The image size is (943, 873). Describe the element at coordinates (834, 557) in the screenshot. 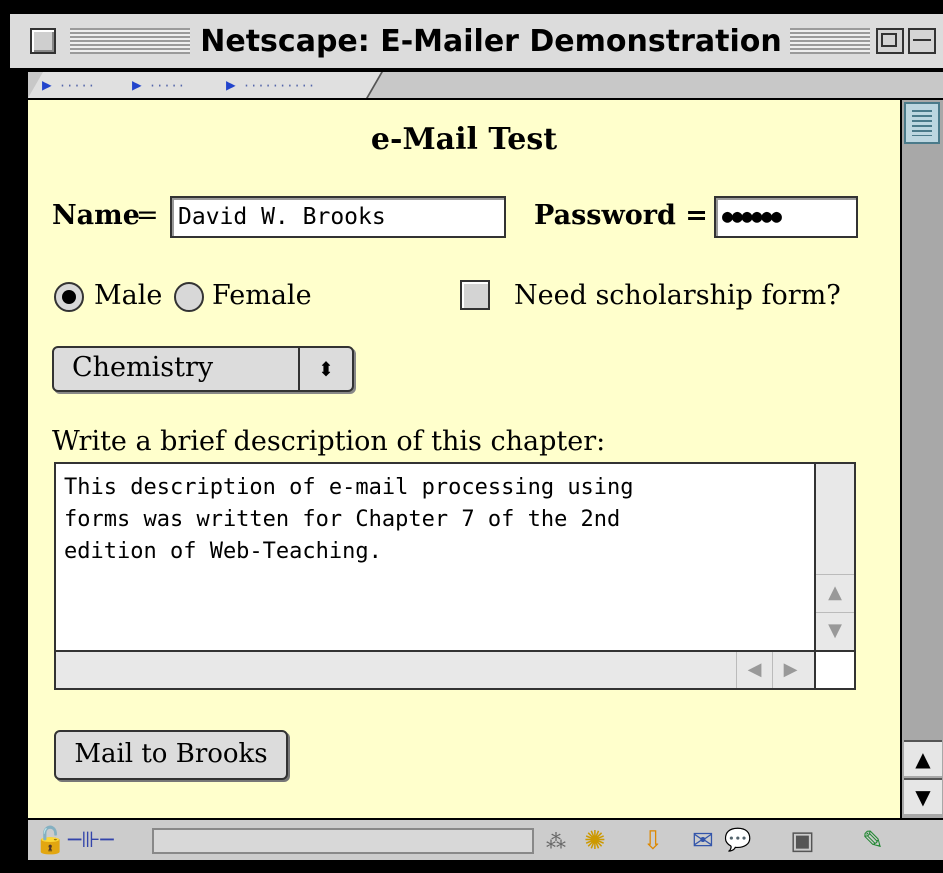

I see `textarea-vertical-scrollbar: ▲ ▼` at that location.